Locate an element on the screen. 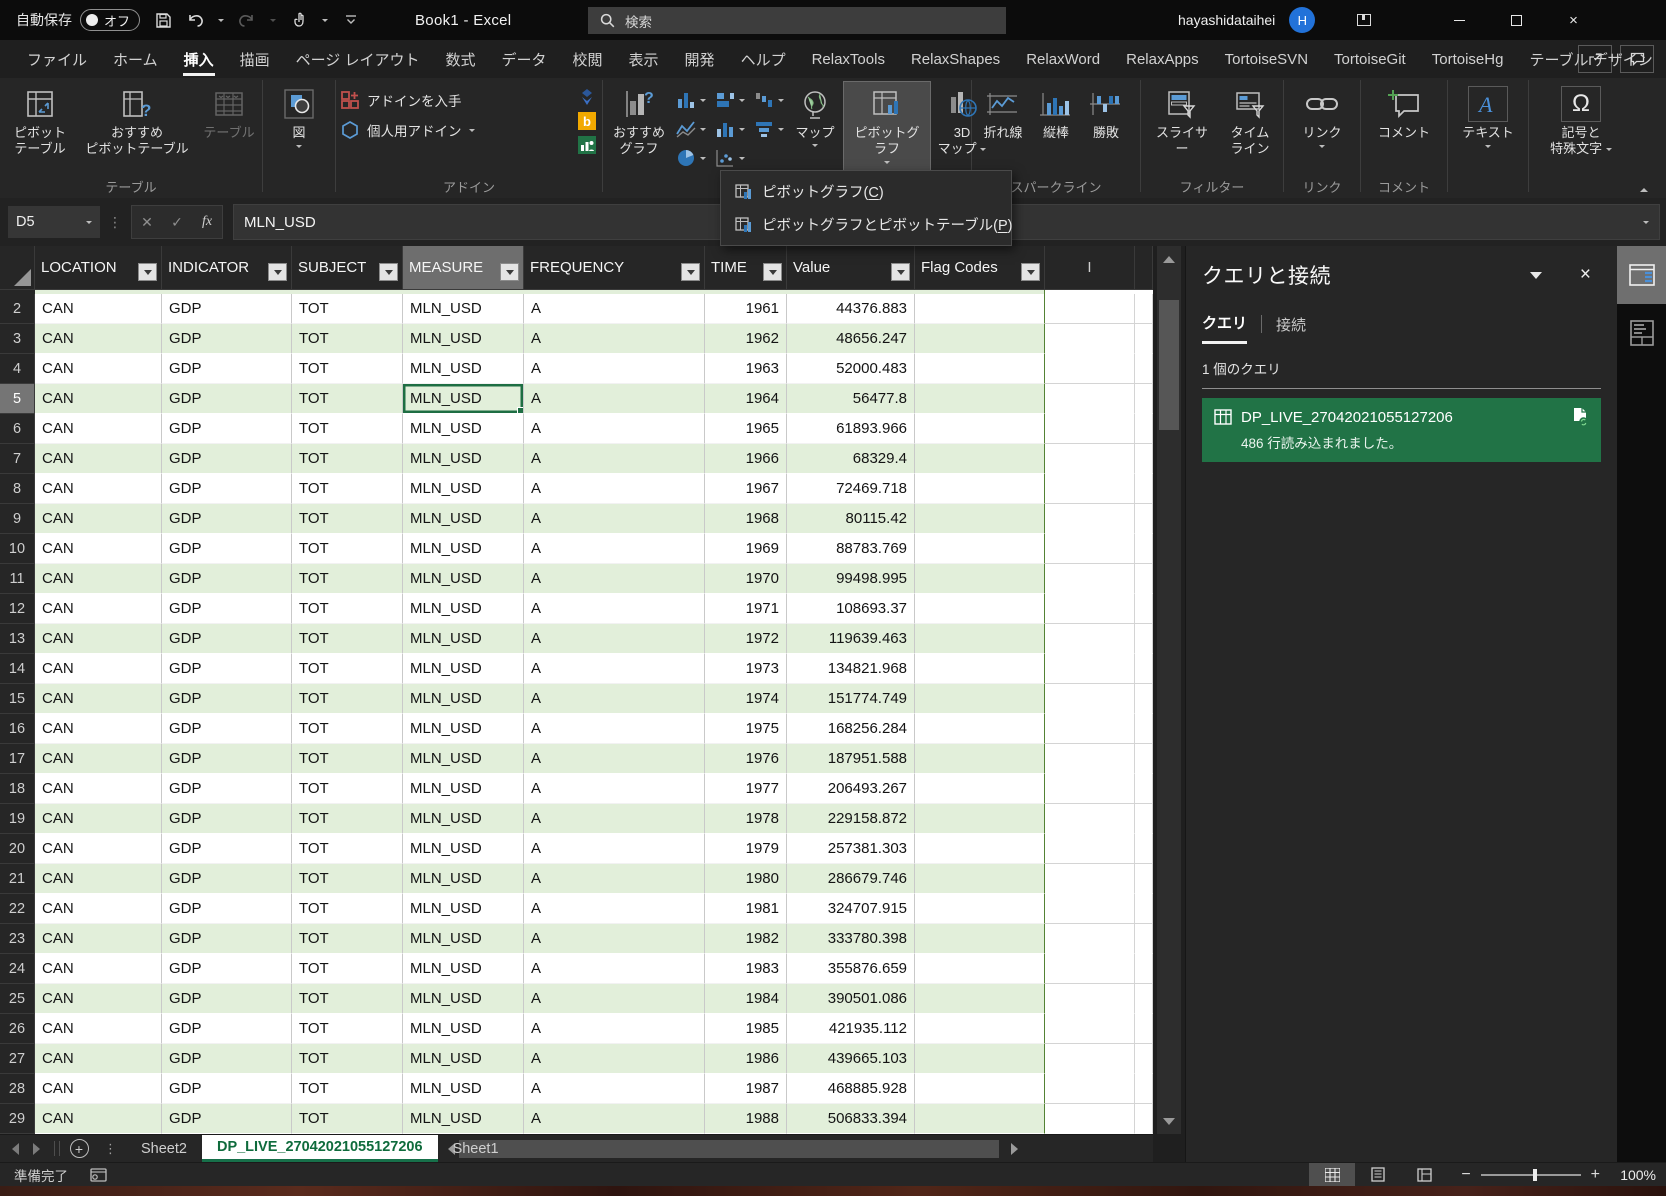  save-icon is located at coordinates (163, 20).